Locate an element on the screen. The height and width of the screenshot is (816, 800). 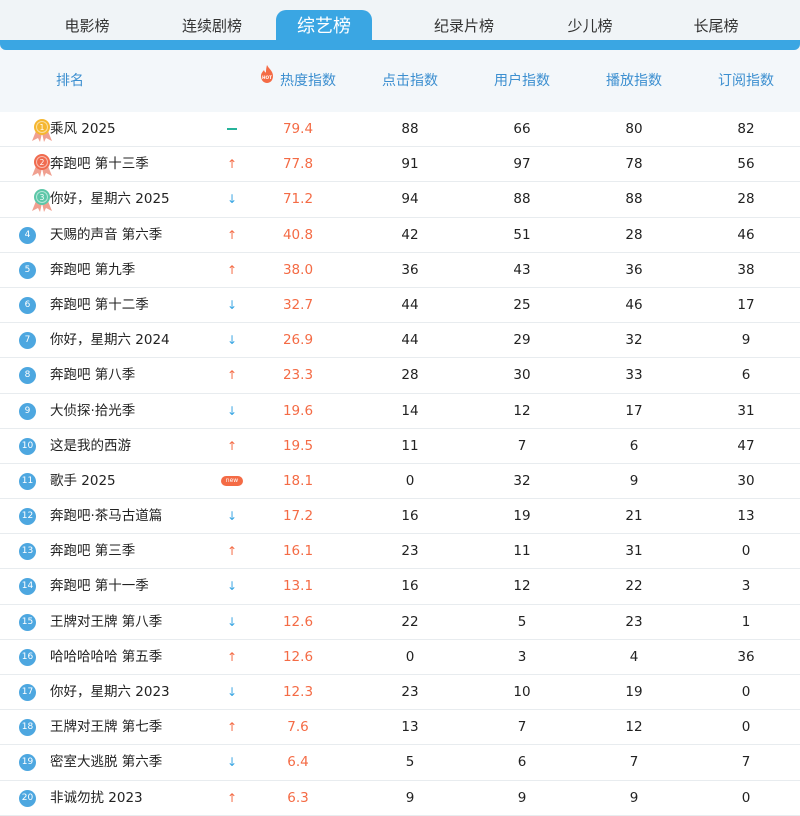
click-index: 44 is located at coordinates (410, 304).